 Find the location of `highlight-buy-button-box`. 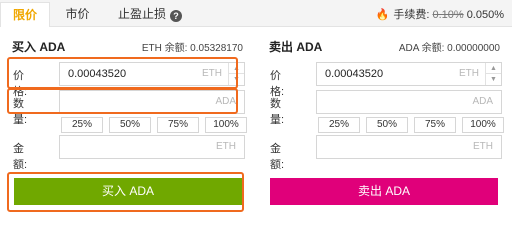

highlight-buy-button-box is located at coordinates (125, 192).